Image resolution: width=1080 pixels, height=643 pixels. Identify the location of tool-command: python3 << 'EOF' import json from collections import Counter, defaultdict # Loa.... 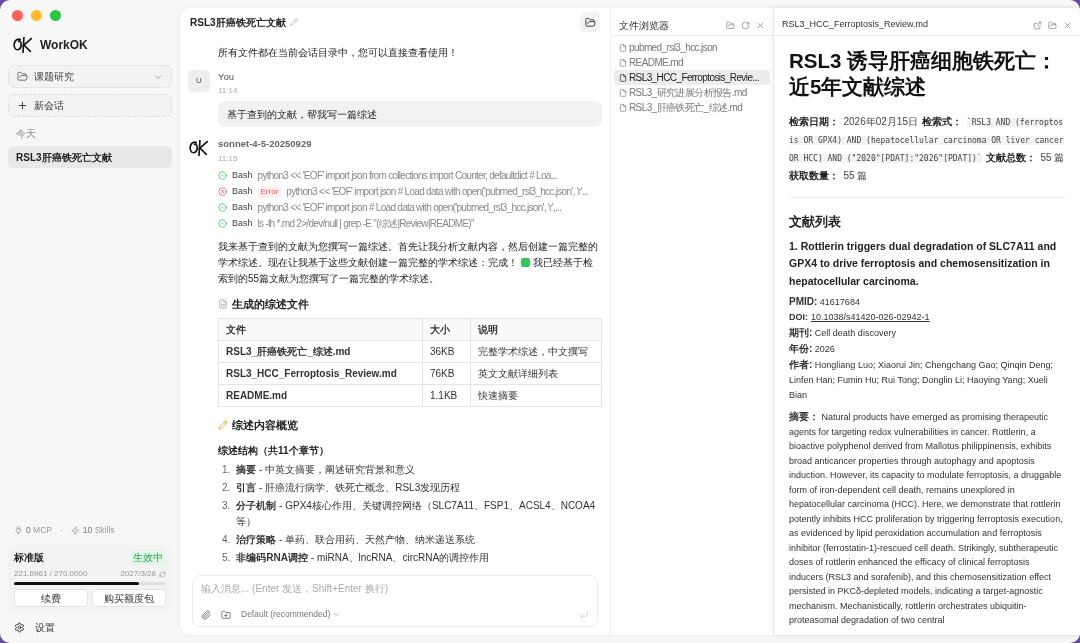
(407, 175).